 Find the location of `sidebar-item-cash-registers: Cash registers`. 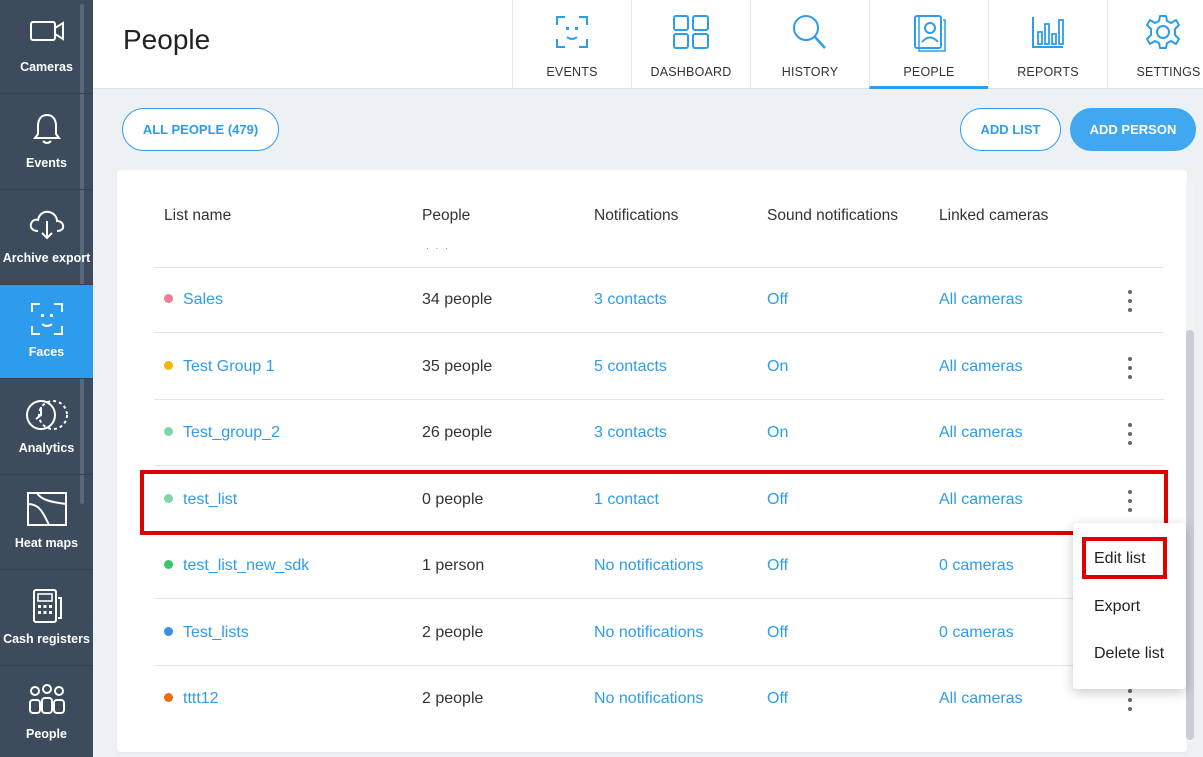

sidebar-item-cash-registers: Cash registers is located at coordinates (46, 619).